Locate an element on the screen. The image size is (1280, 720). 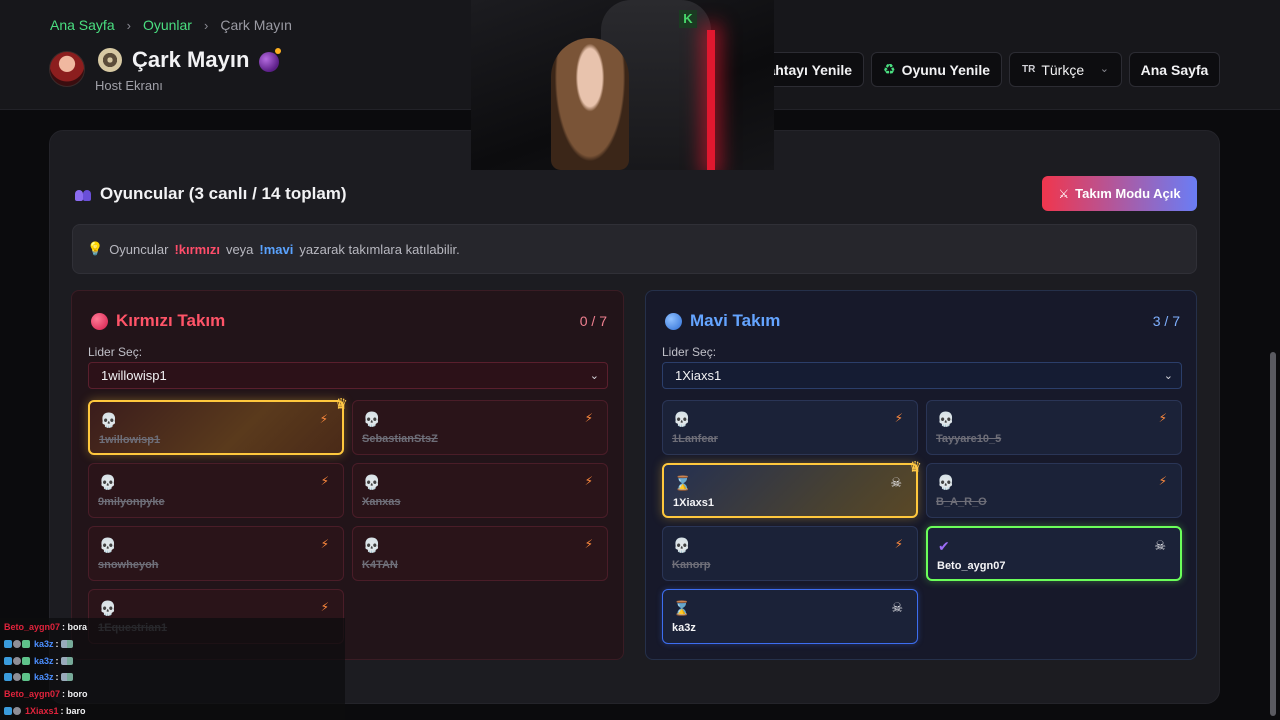
breadcrumb-games-link: Oyunlar is located at coordinates (167, 25).